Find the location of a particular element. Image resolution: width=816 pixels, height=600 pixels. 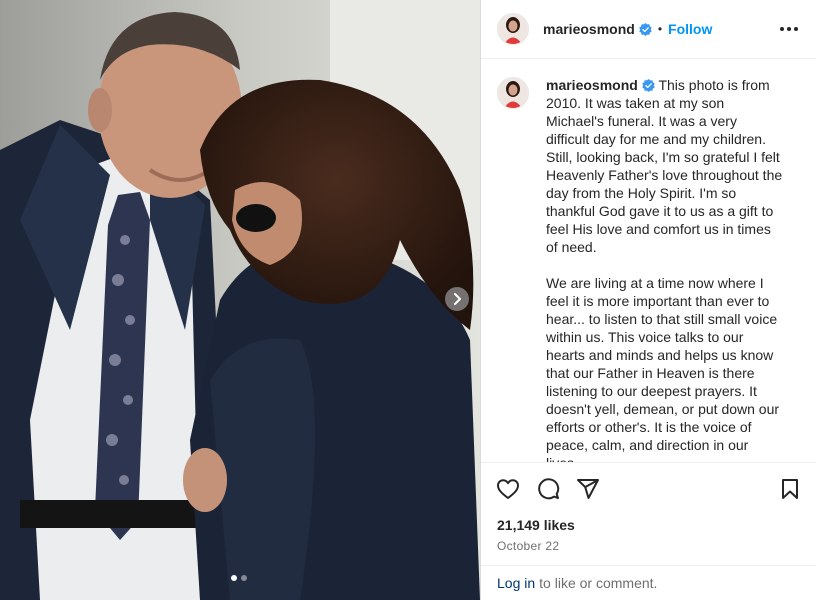

login-prompt: Log in to like or comment. is located at coordinates (648, 582).